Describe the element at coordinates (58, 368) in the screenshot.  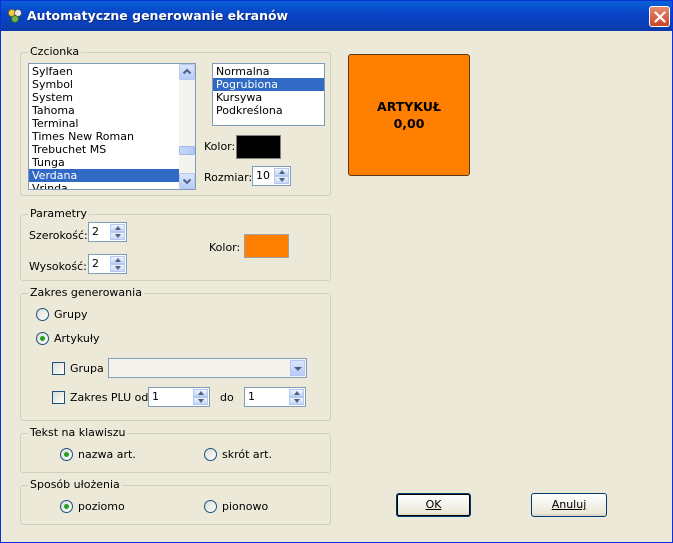
I see `group-checkbox` at that location.